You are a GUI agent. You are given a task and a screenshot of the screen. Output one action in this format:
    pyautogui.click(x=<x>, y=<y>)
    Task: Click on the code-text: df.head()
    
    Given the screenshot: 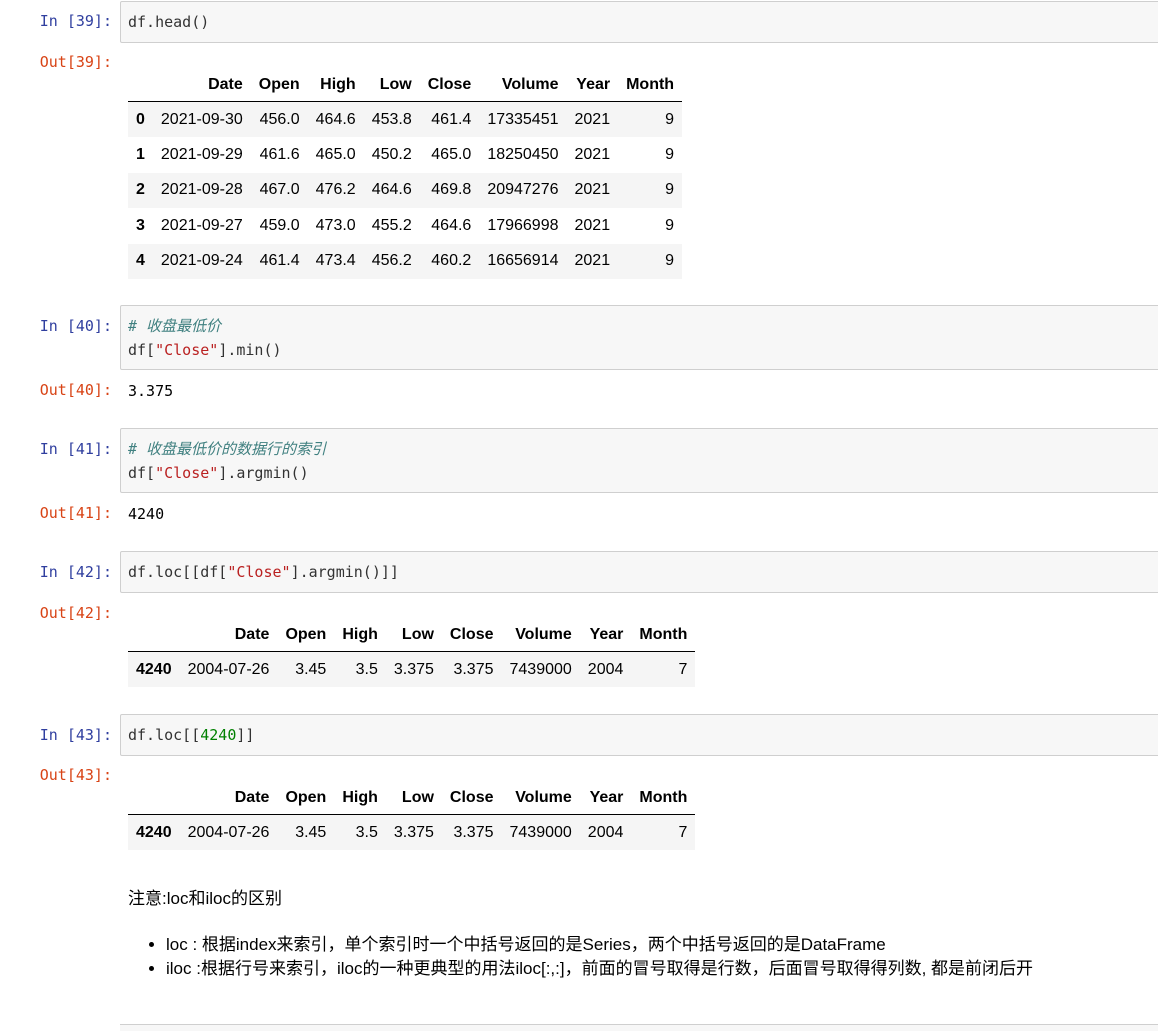 What is the action you would take?
    pyautogui.click(x=169, y=22)
    